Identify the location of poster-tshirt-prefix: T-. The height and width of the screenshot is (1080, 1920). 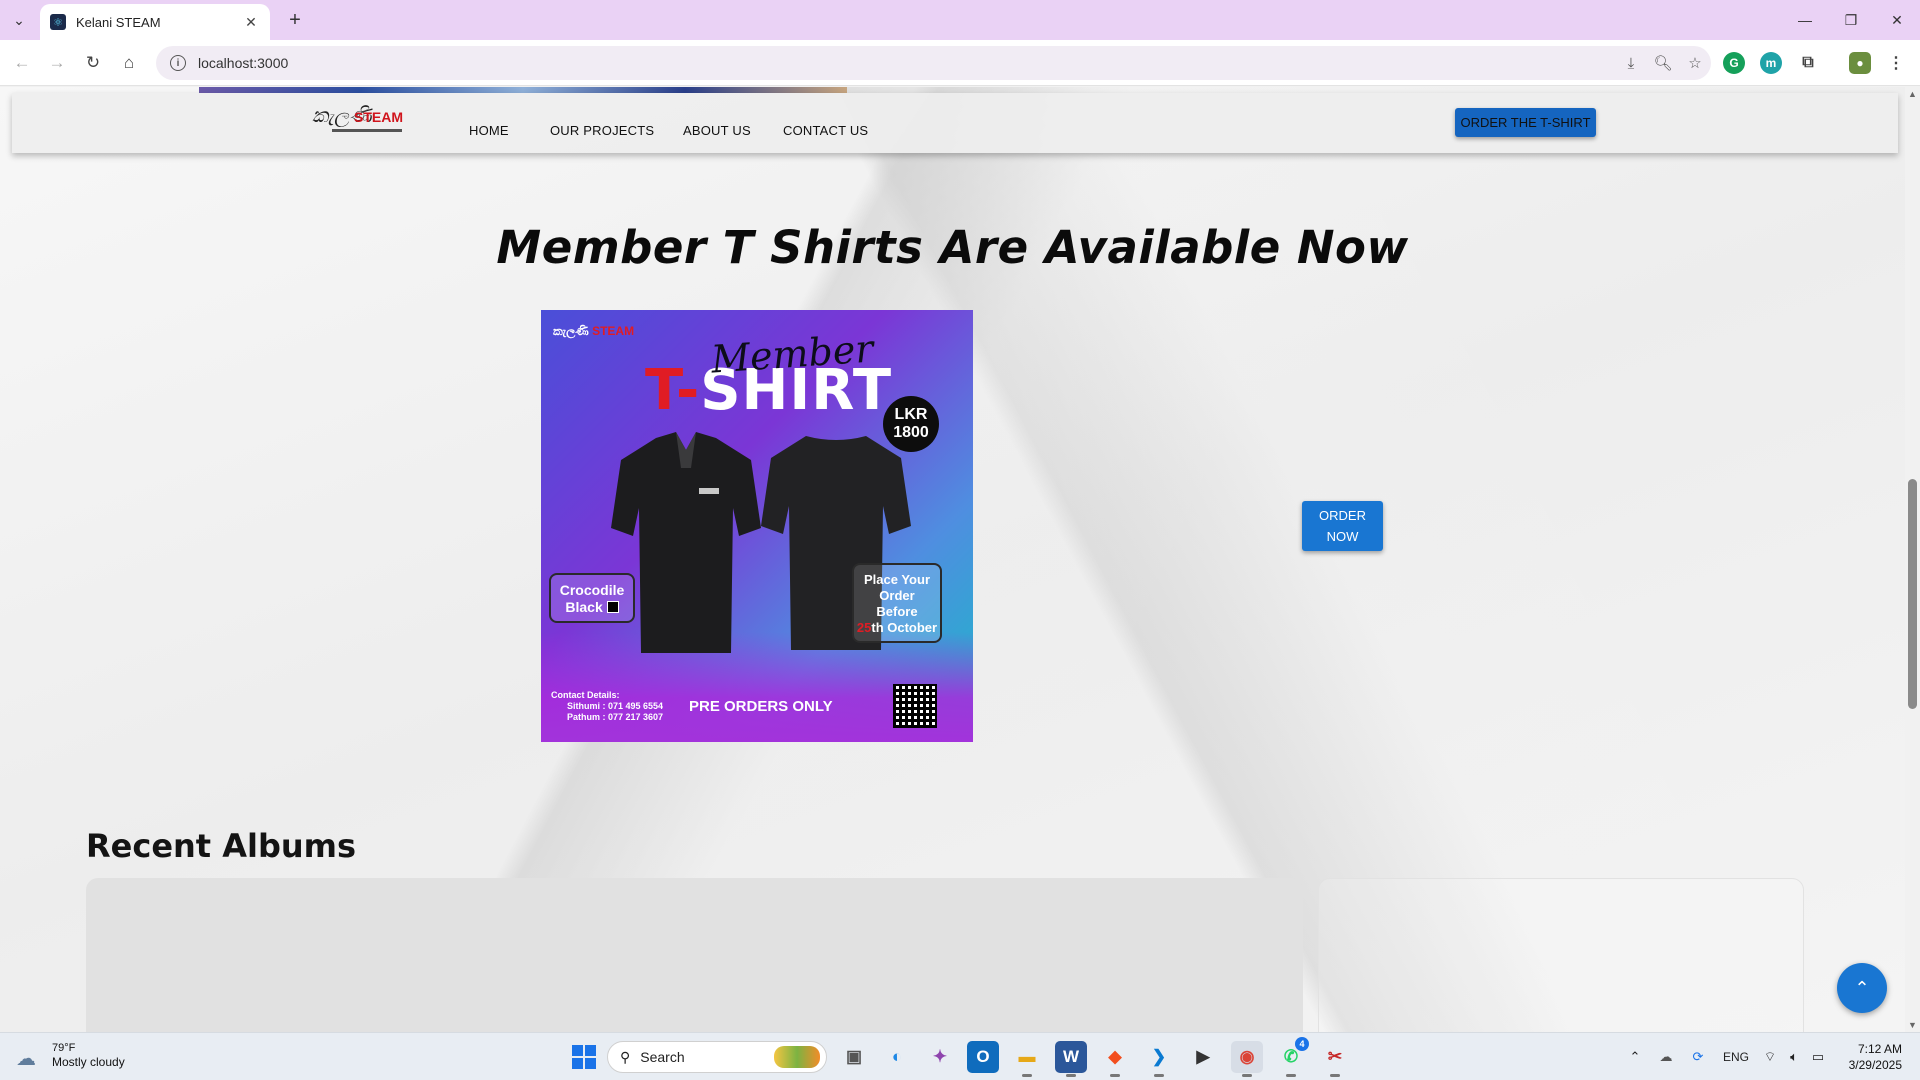
(673, 390).